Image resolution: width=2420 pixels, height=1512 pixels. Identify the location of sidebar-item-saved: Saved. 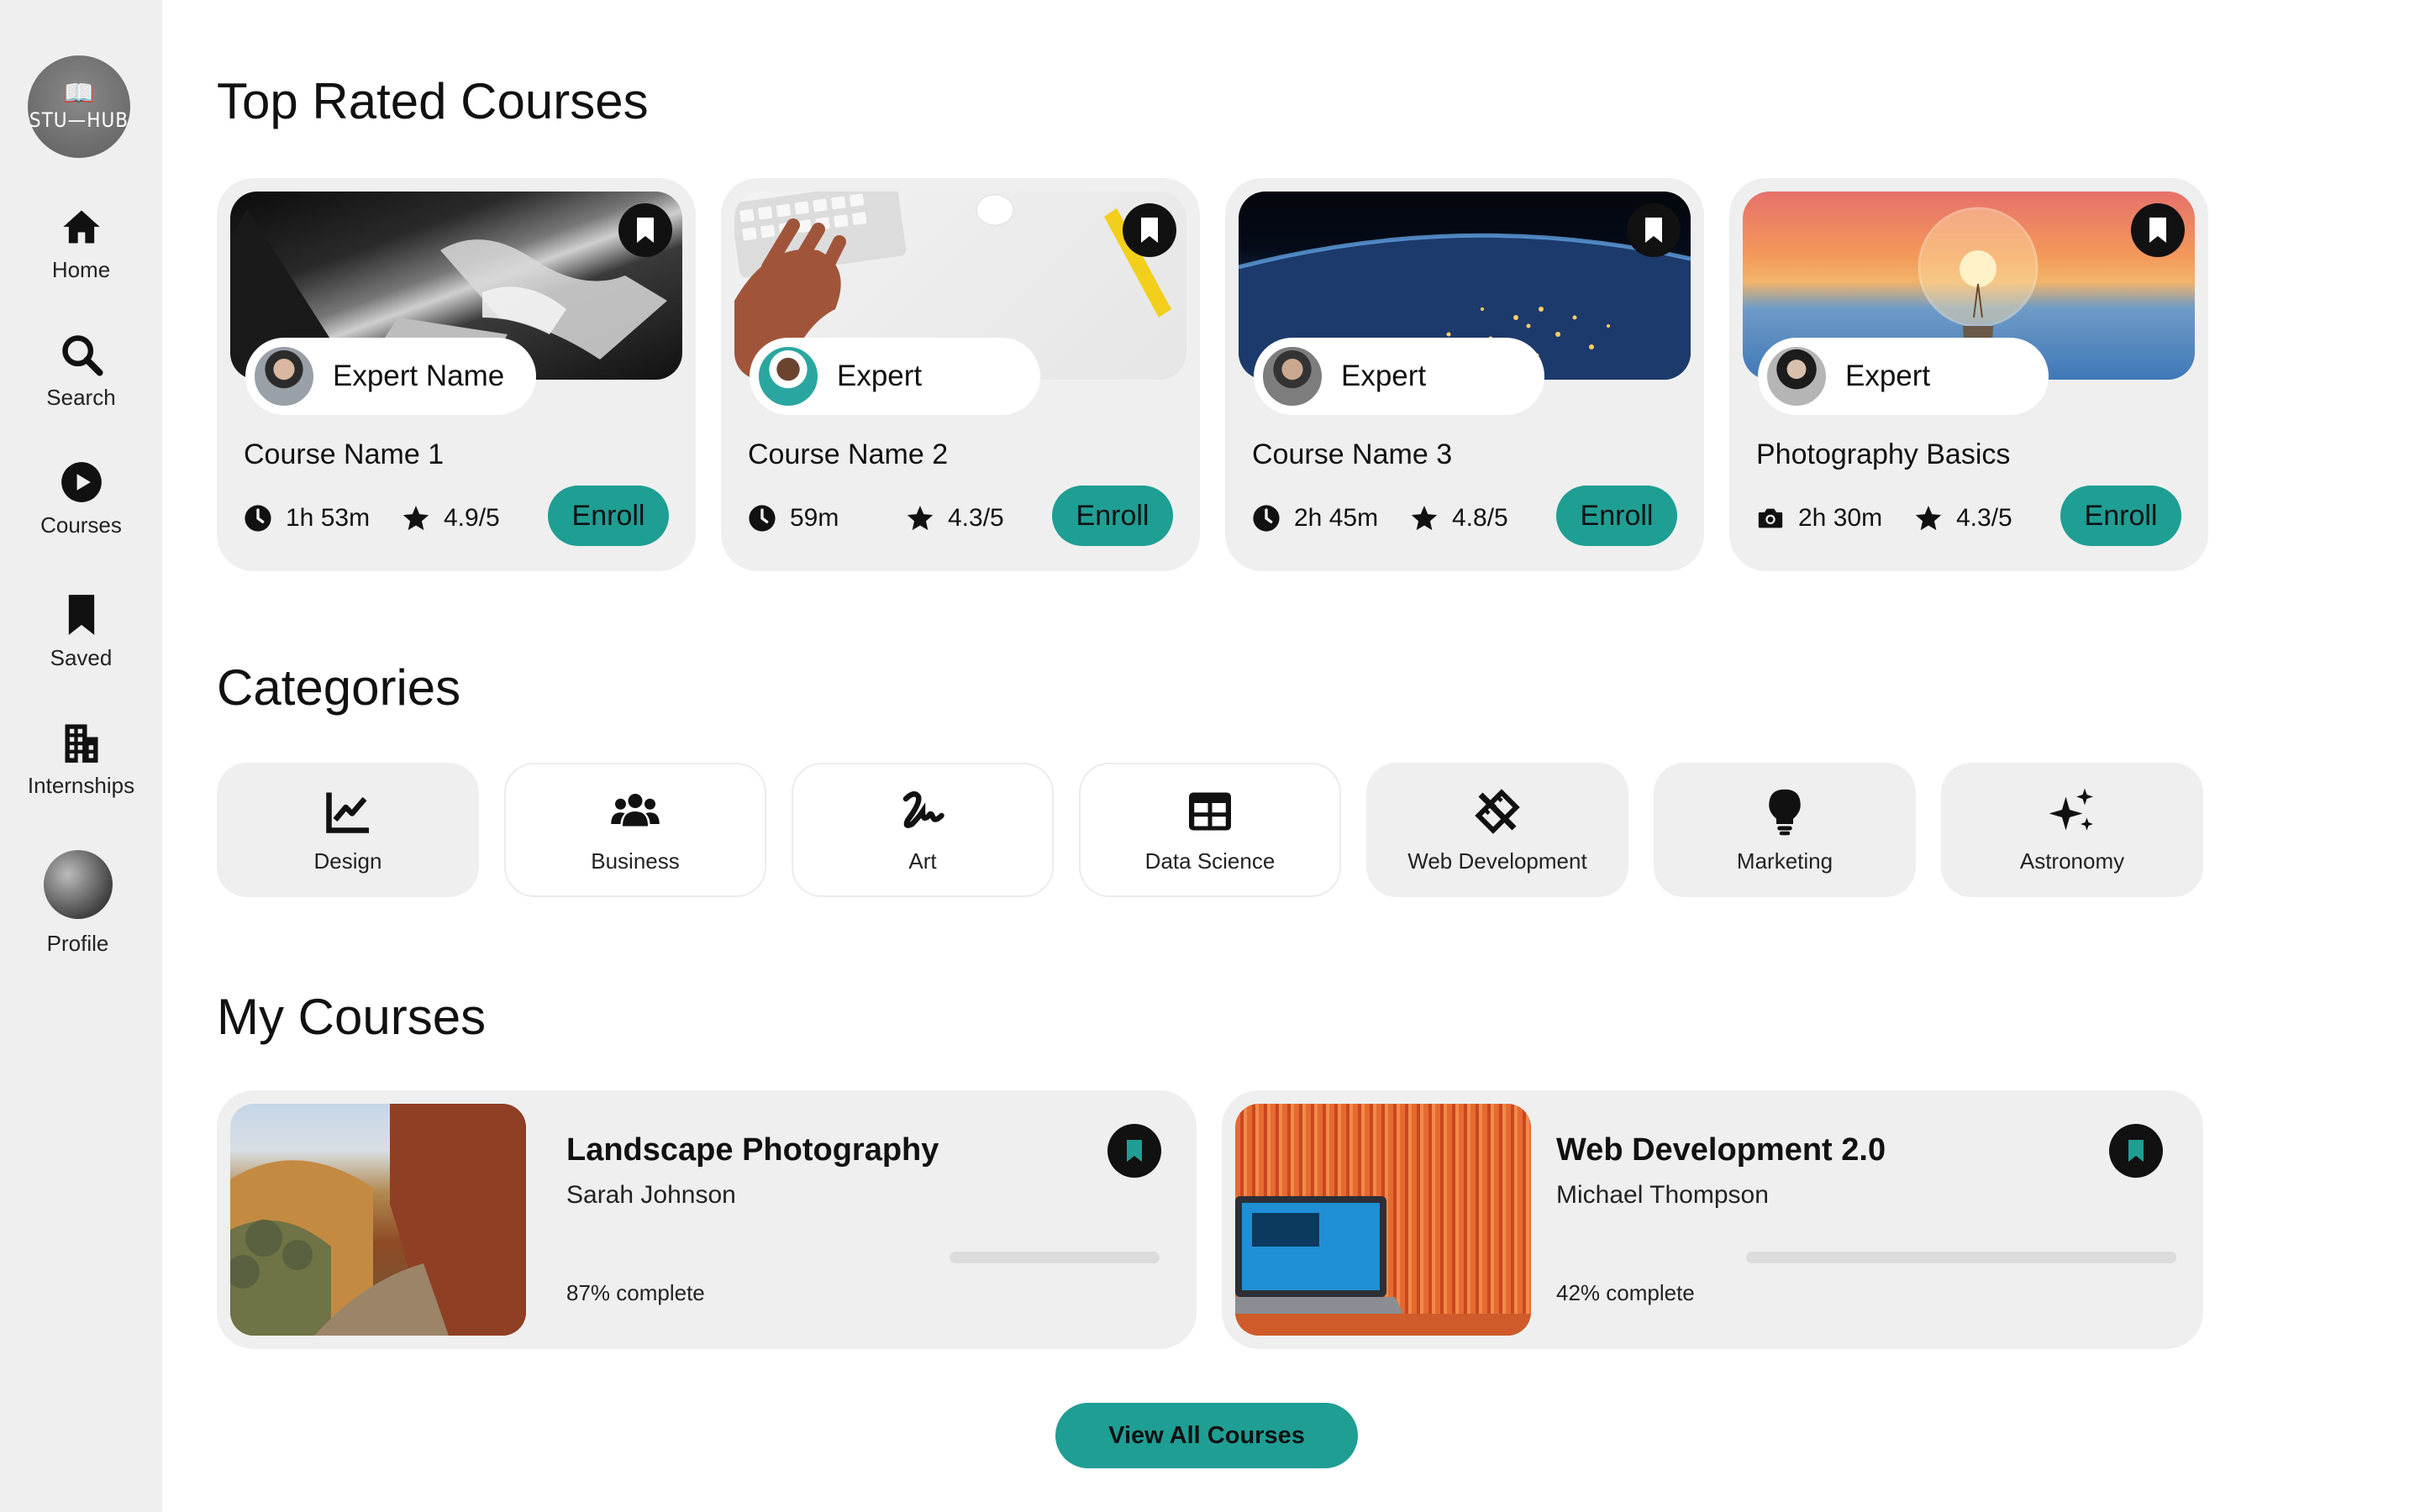
(81, 632).